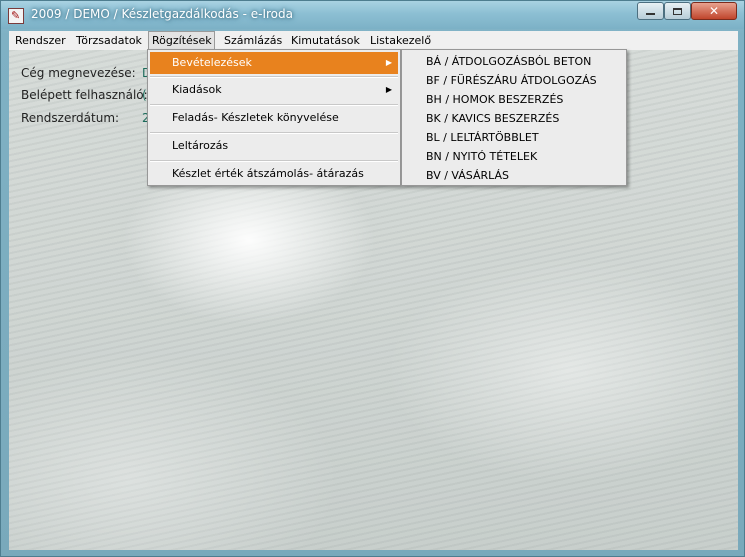 Image resolution: width=745 pixels, height=557 pixels. I want to click on menu-item-label: Leltározás, so click(200, 145).